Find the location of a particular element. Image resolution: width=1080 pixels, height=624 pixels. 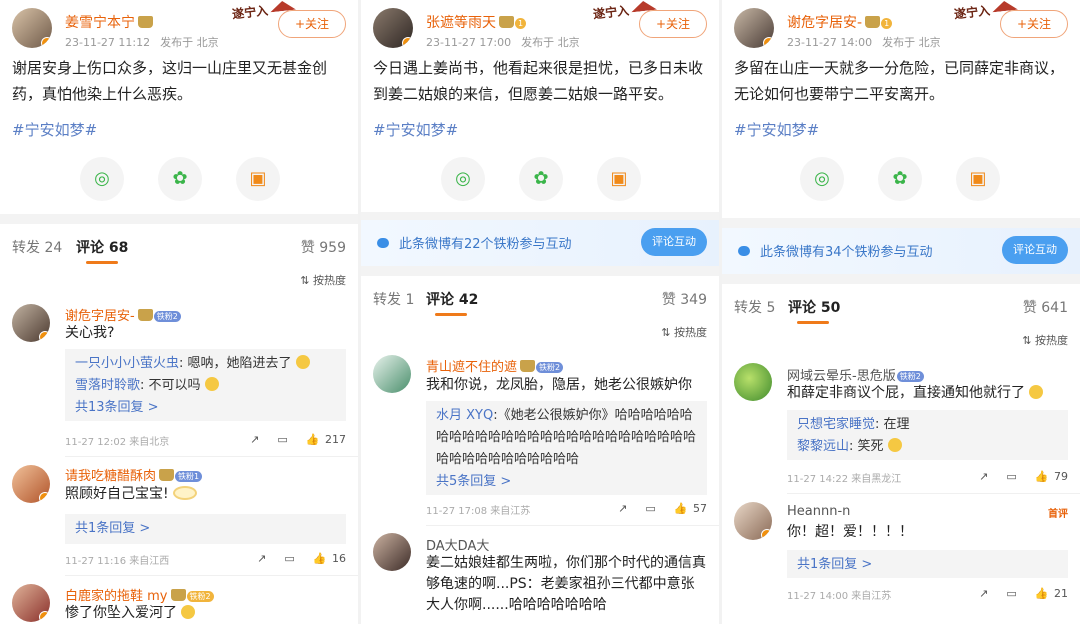

comment-tabs: 转发 1 评论 42 赞 349 is located at coordinates (540, 298).